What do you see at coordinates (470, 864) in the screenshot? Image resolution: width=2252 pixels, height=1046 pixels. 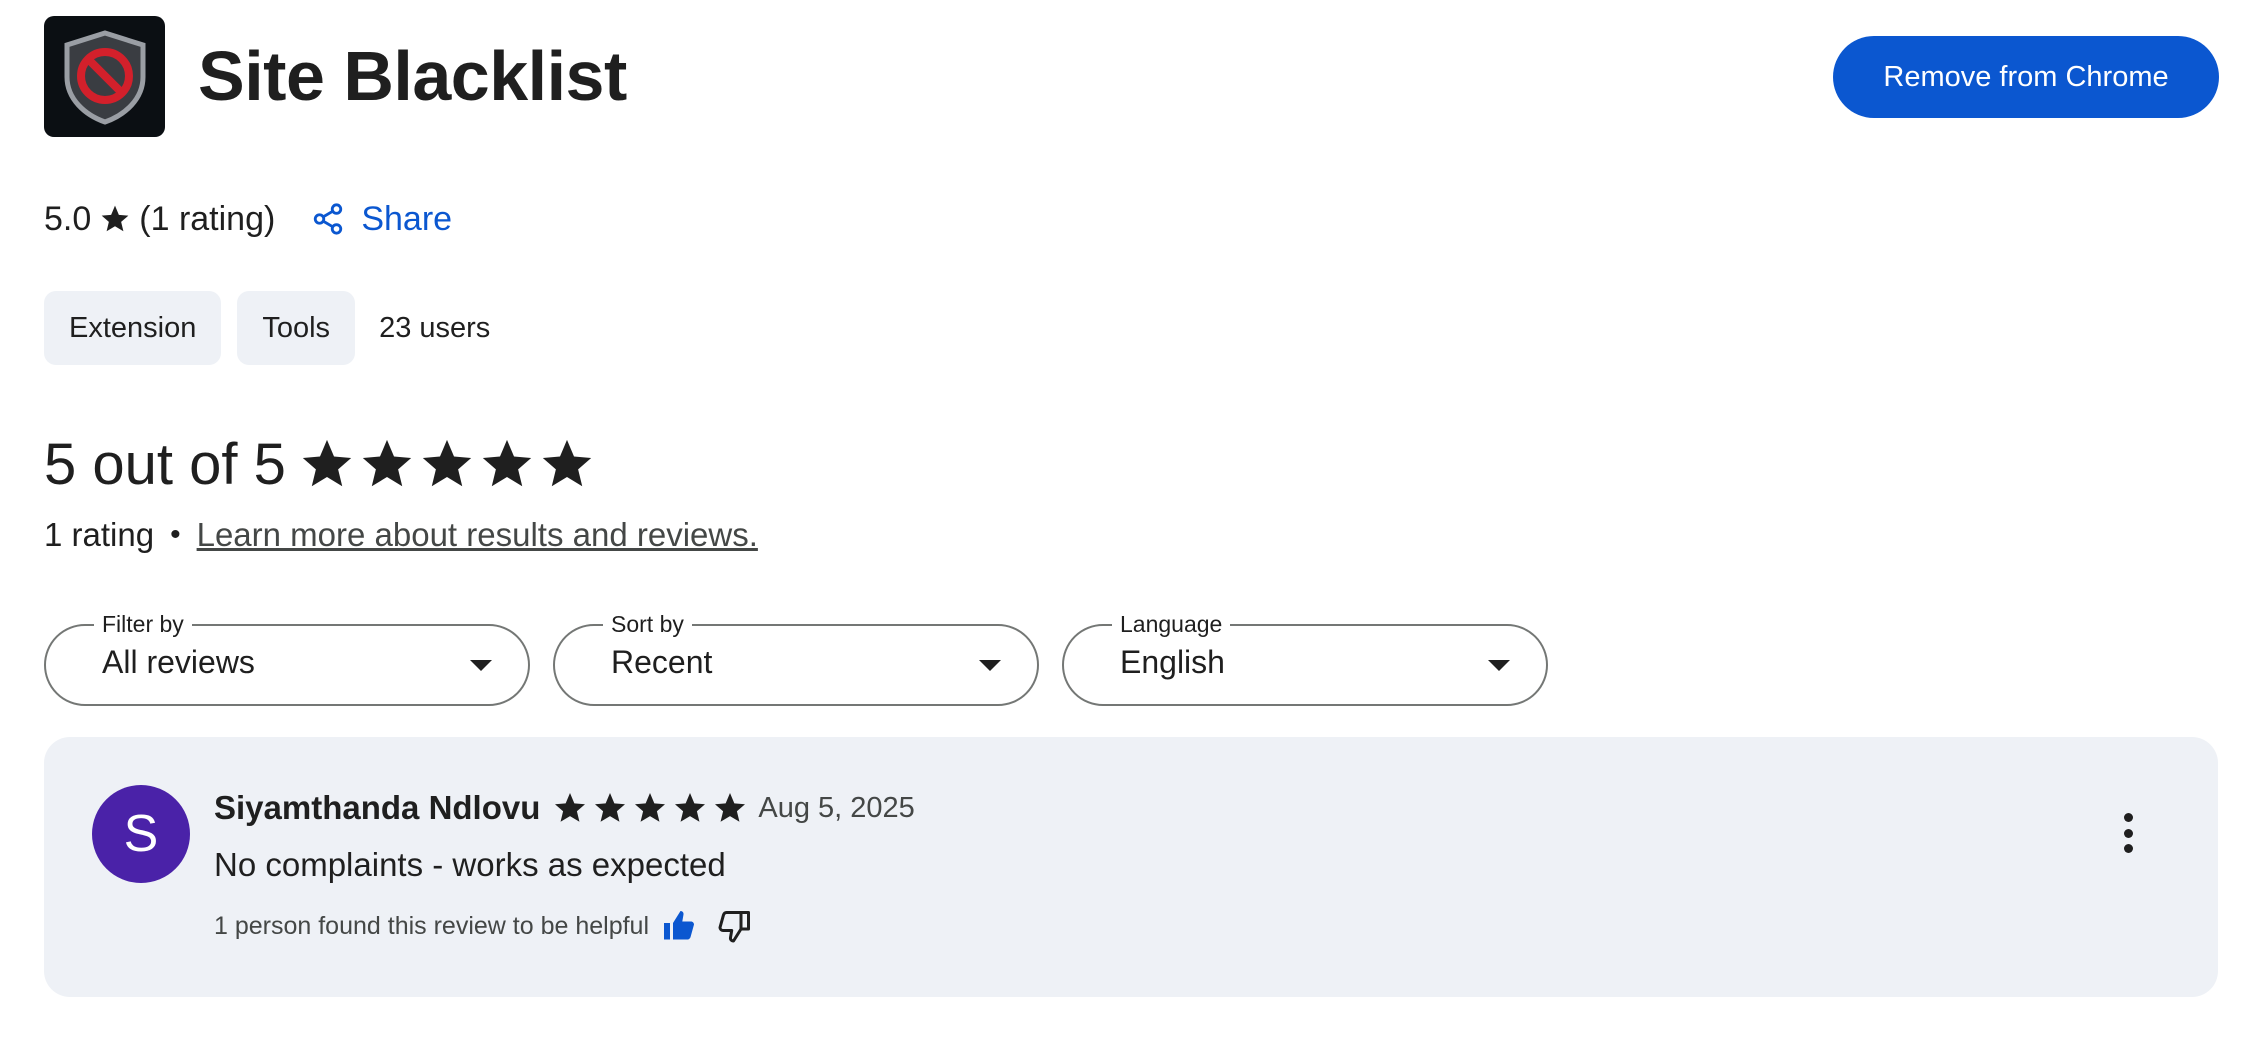 I see `review-text: No complaints - works as expected` at bounding box center [470, 864].